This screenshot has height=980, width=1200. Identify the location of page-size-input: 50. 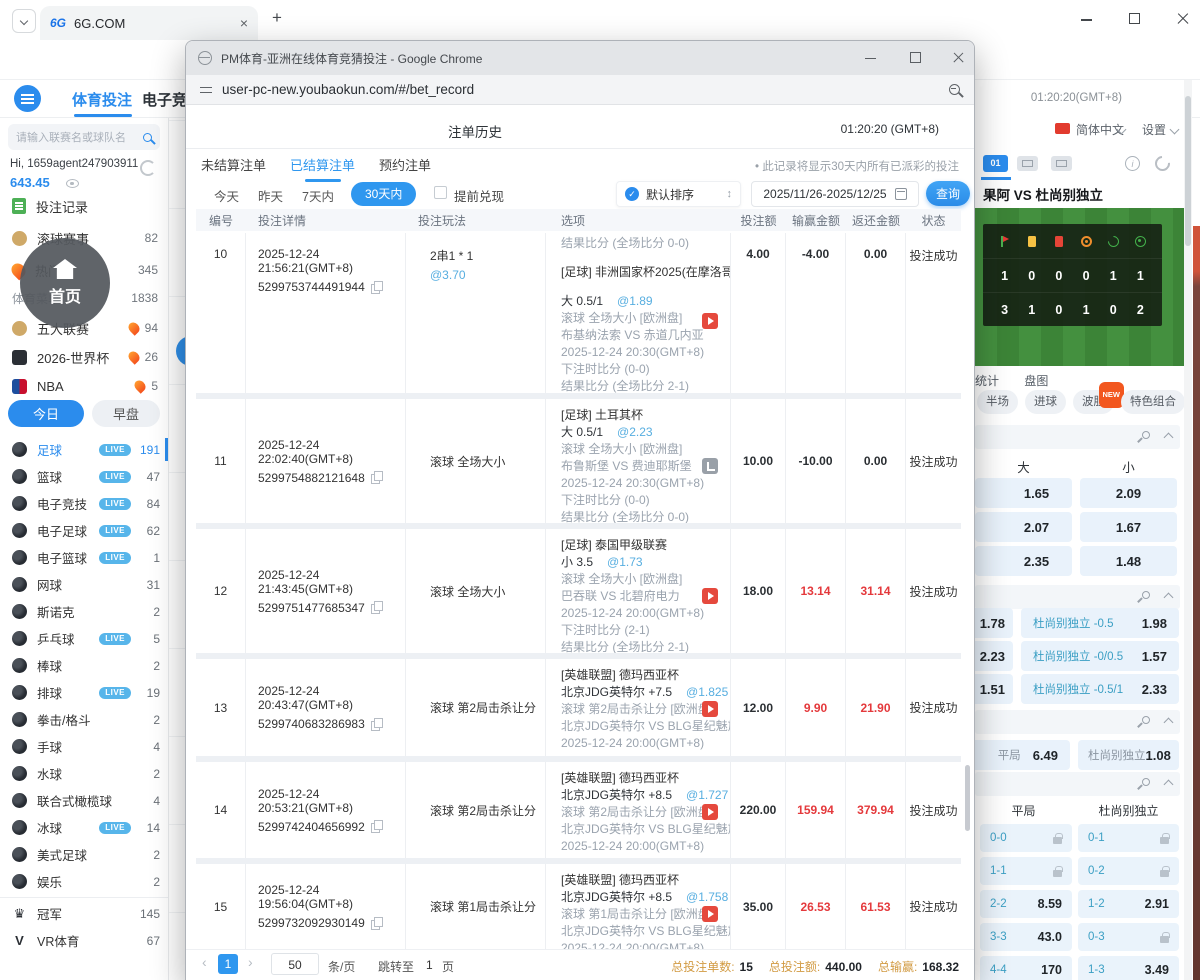
(295, 964).